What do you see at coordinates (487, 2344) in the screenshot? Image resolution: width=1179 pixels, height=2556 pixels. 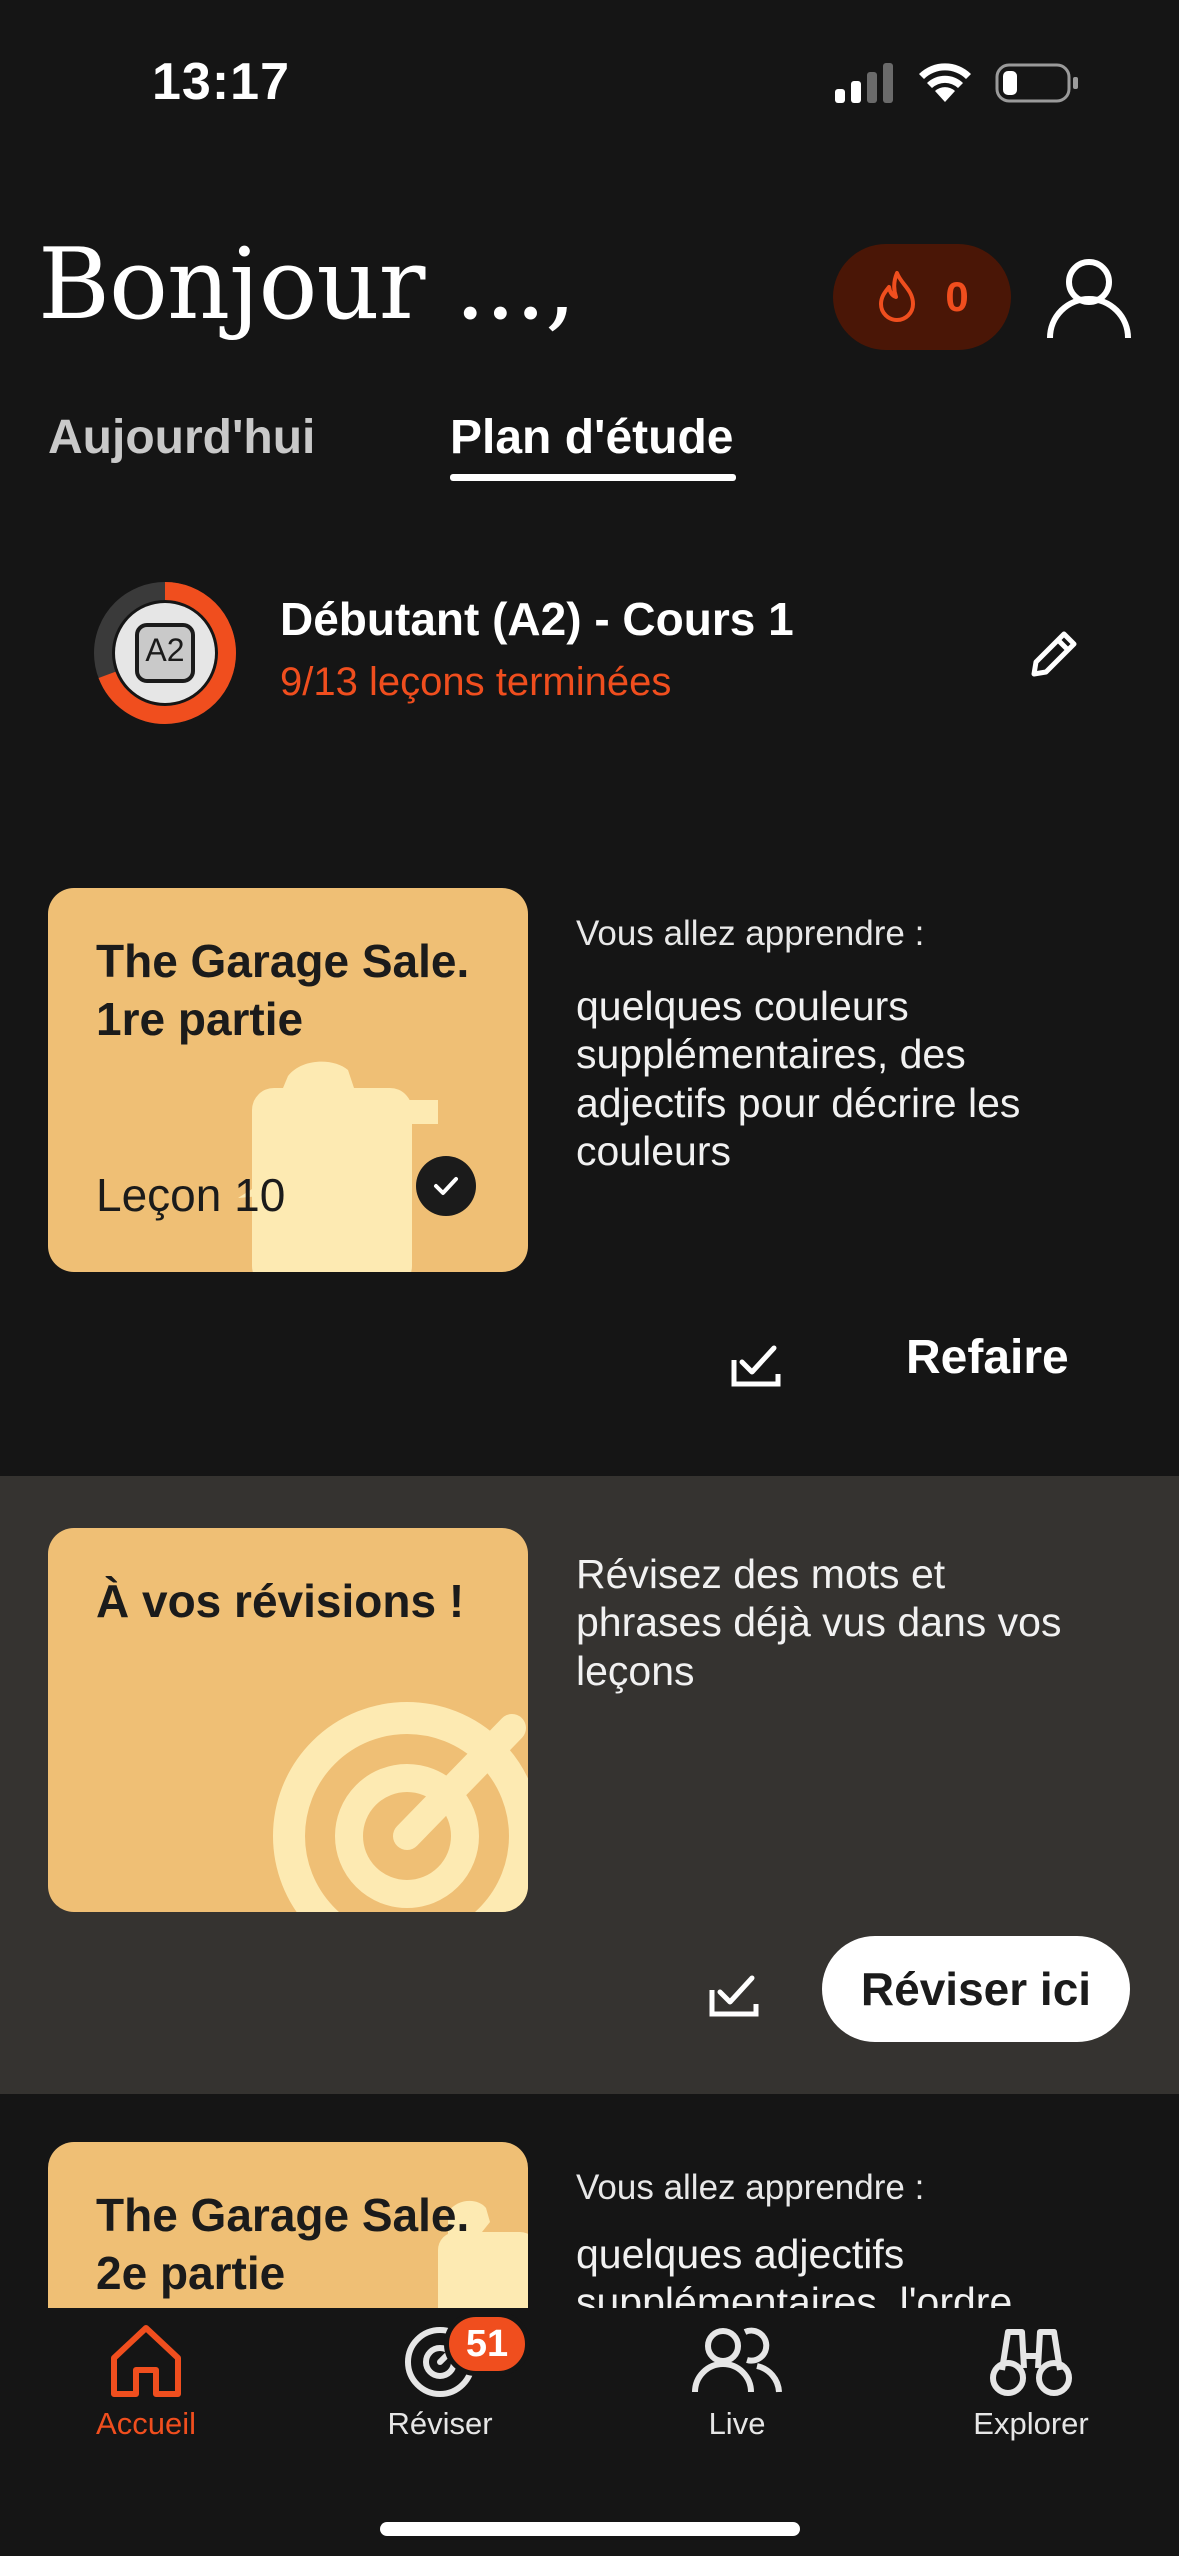 I see `review-count-badge: 51` at bounding box center [487, 2344].